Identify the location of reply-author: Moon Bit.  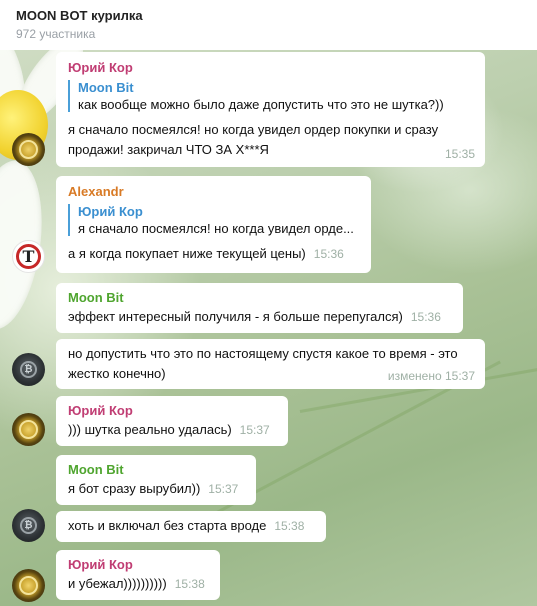
(106, 87).